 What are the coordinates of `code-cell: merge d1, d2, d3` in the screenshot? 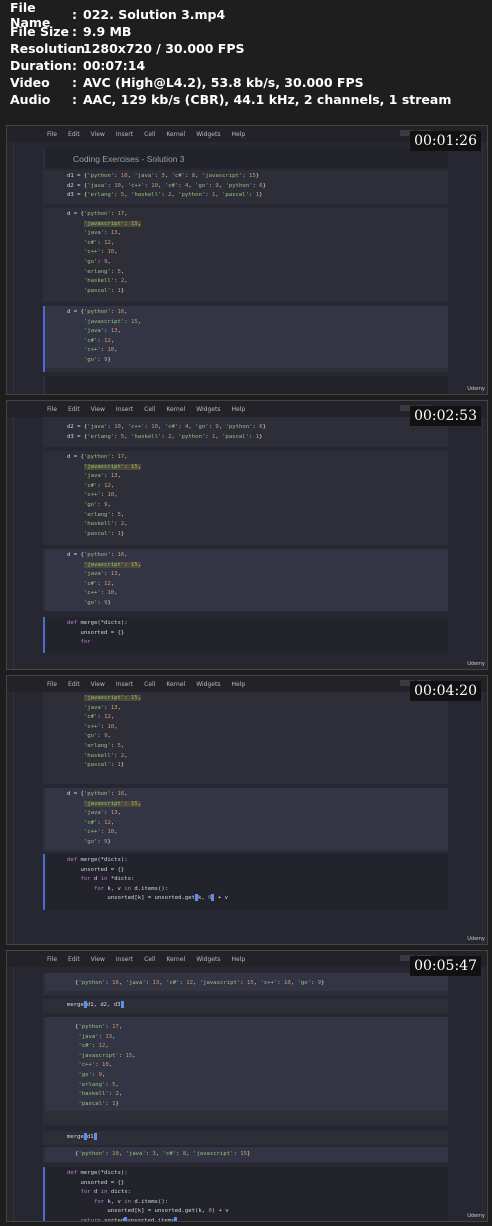 It's located at (245, 1006).